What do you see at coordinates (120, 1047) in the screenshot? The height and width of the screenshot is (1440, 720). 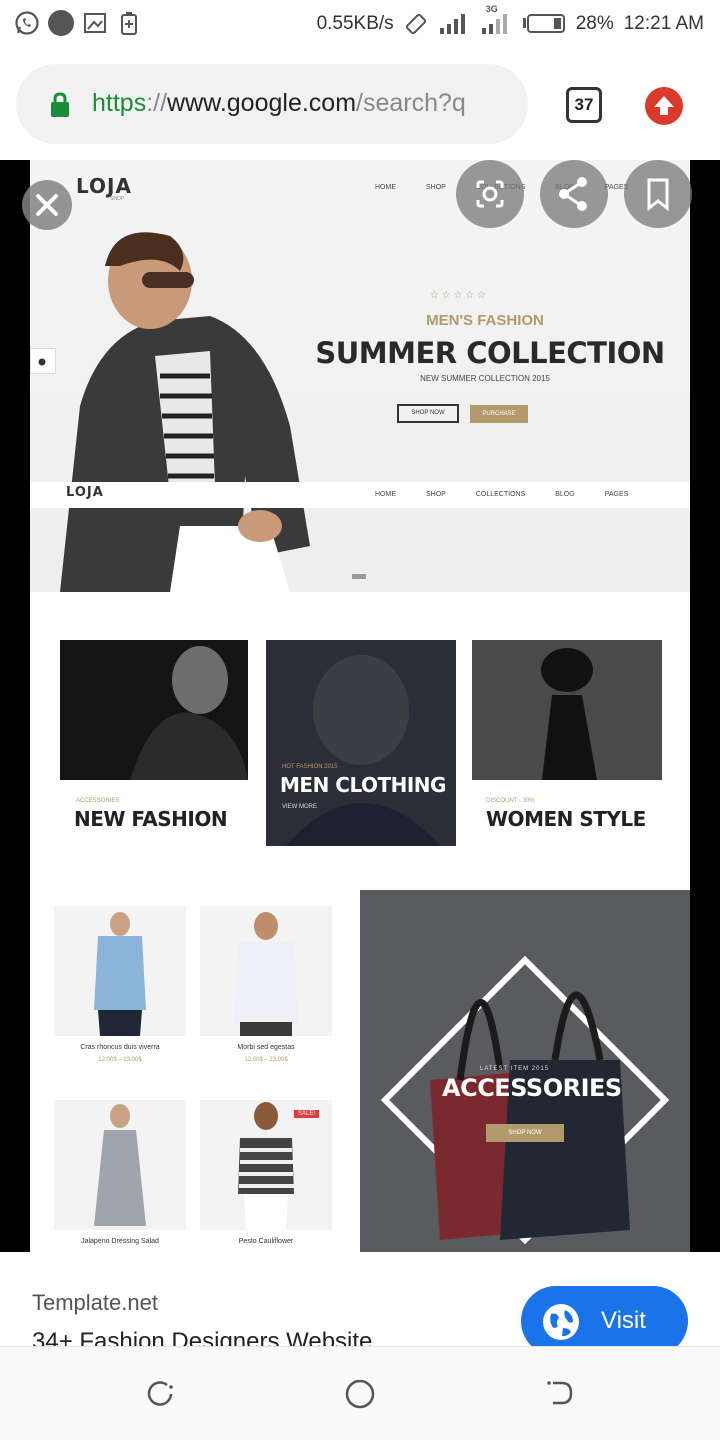 I see `product-name: Cras rhoncus duis viverra` at bounding box center [120, 1047].